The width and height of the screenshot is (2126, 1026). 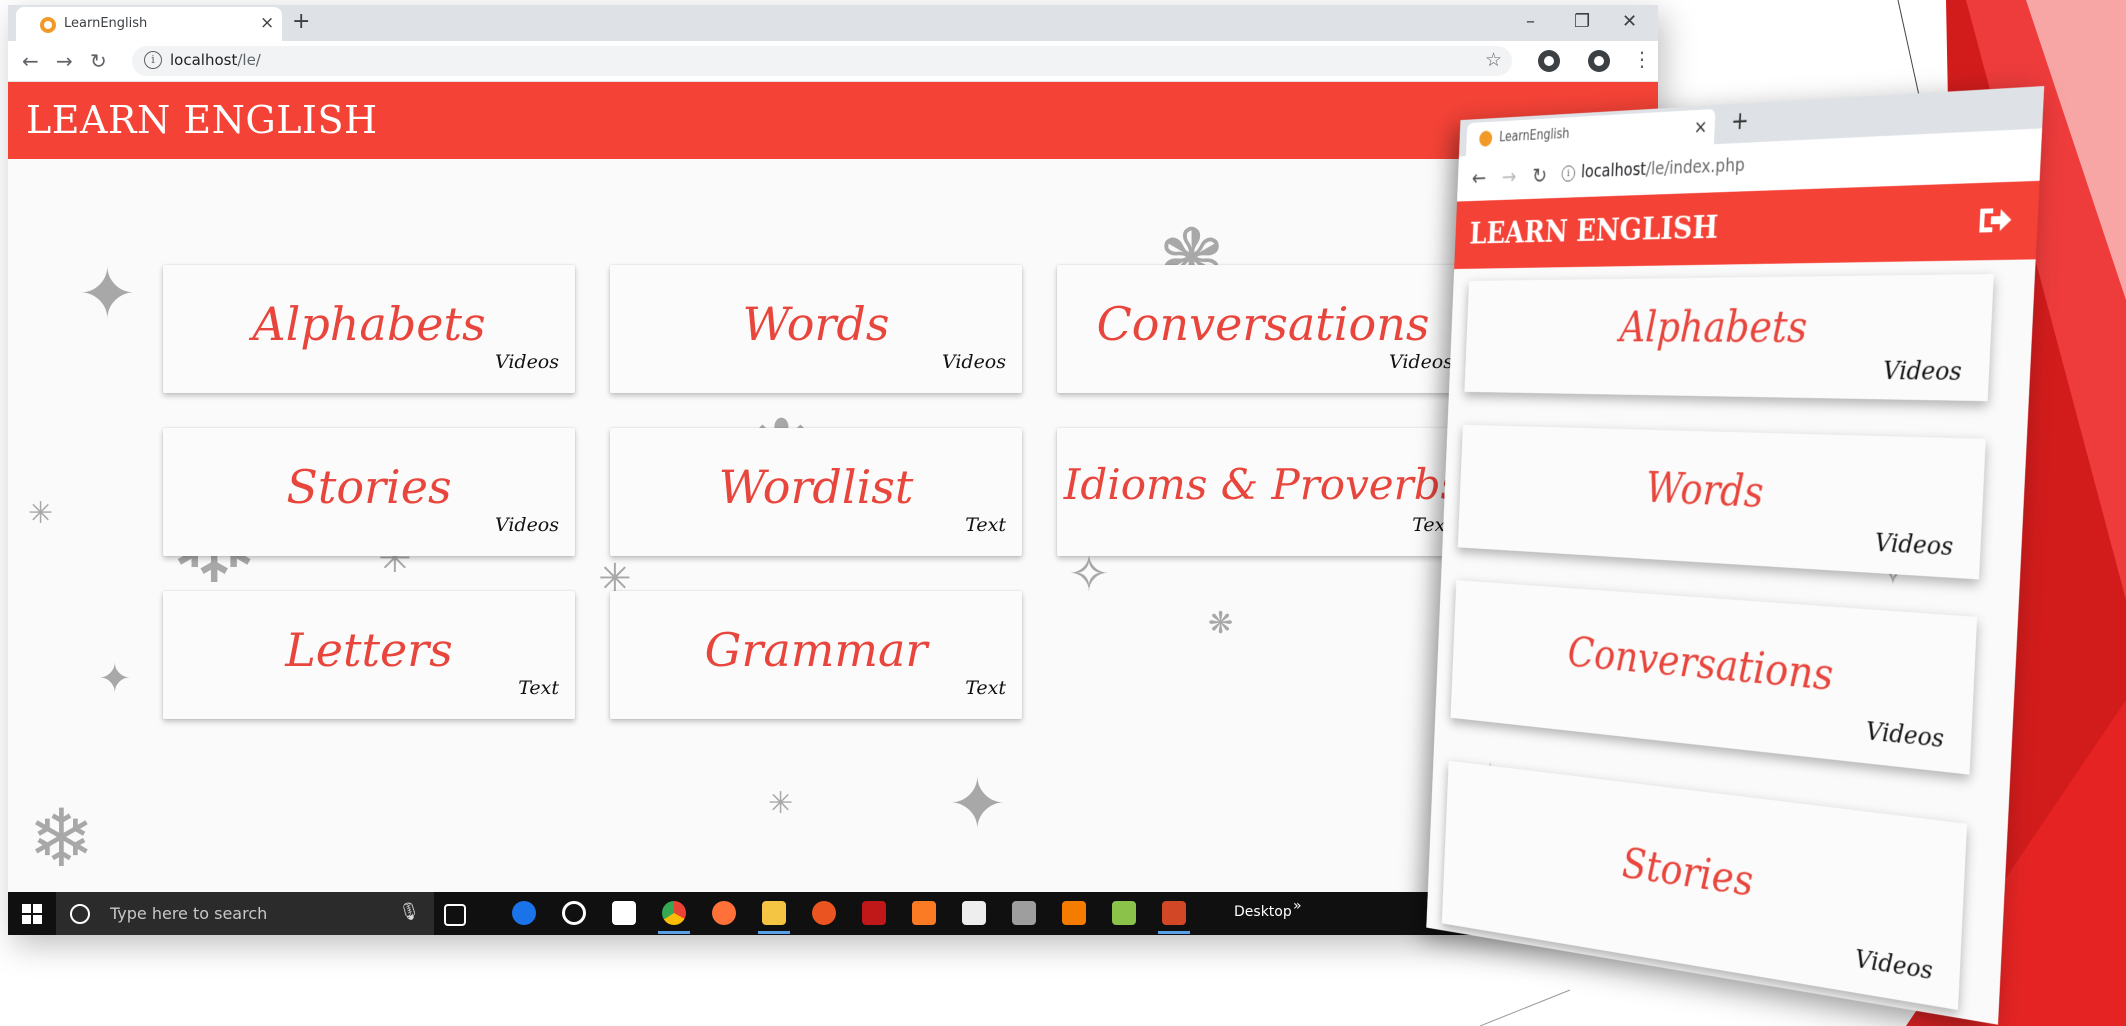 What do you see at coordinates (1220, 624) in the screenshot?
I see `snowflake-icon: ❋` at bounding box center [1220, 624].